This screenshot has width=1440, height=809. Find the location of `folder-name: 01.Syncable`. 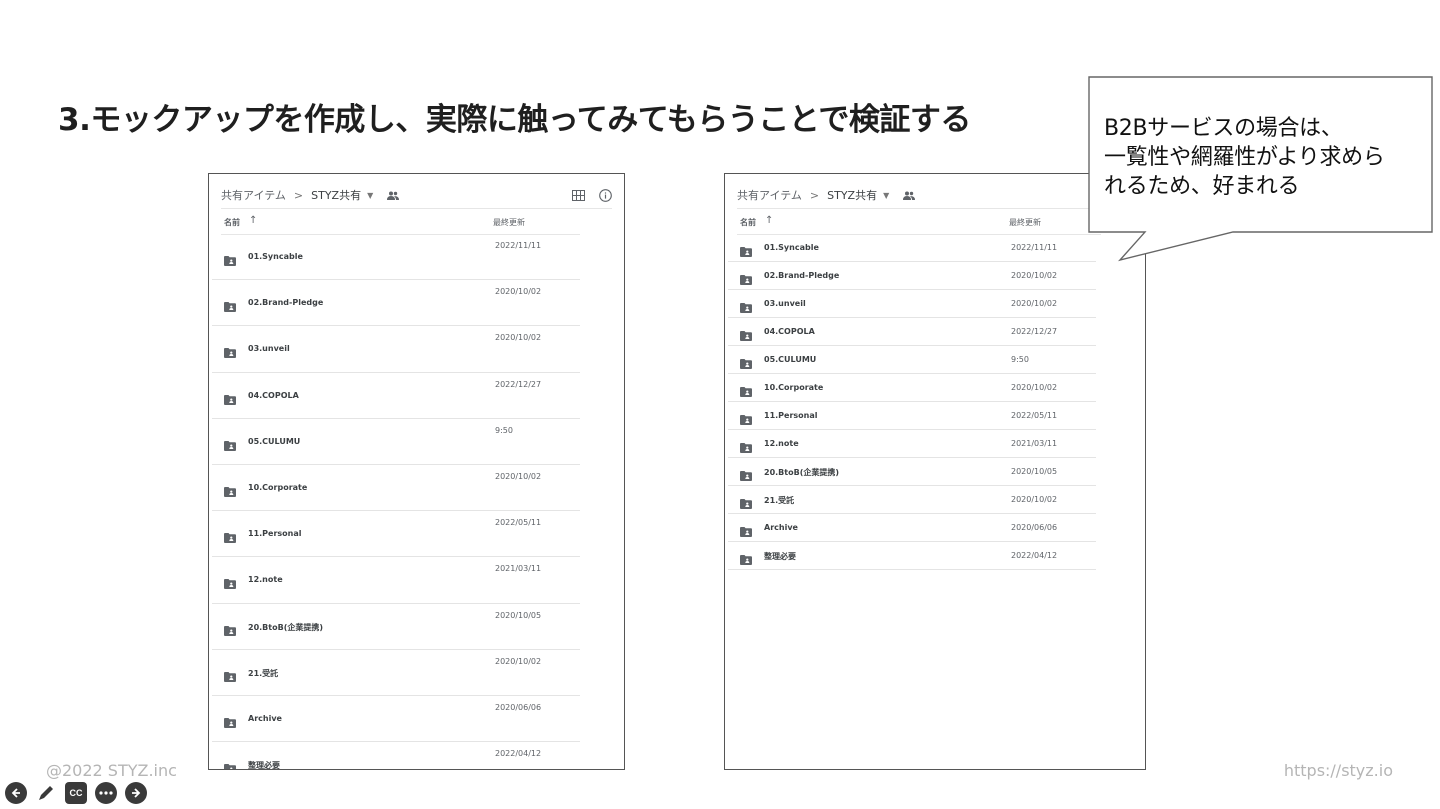

folder-name: 01.Syncable is located at coordinates (275, 256).